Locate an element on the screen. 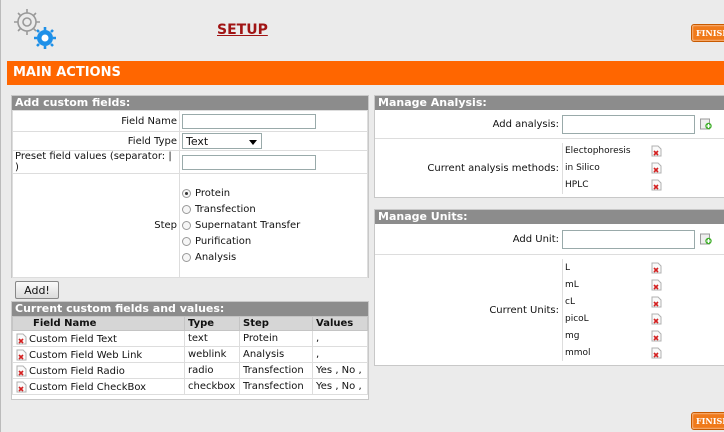  add-analysis-input is located at coordinates (628, 124).